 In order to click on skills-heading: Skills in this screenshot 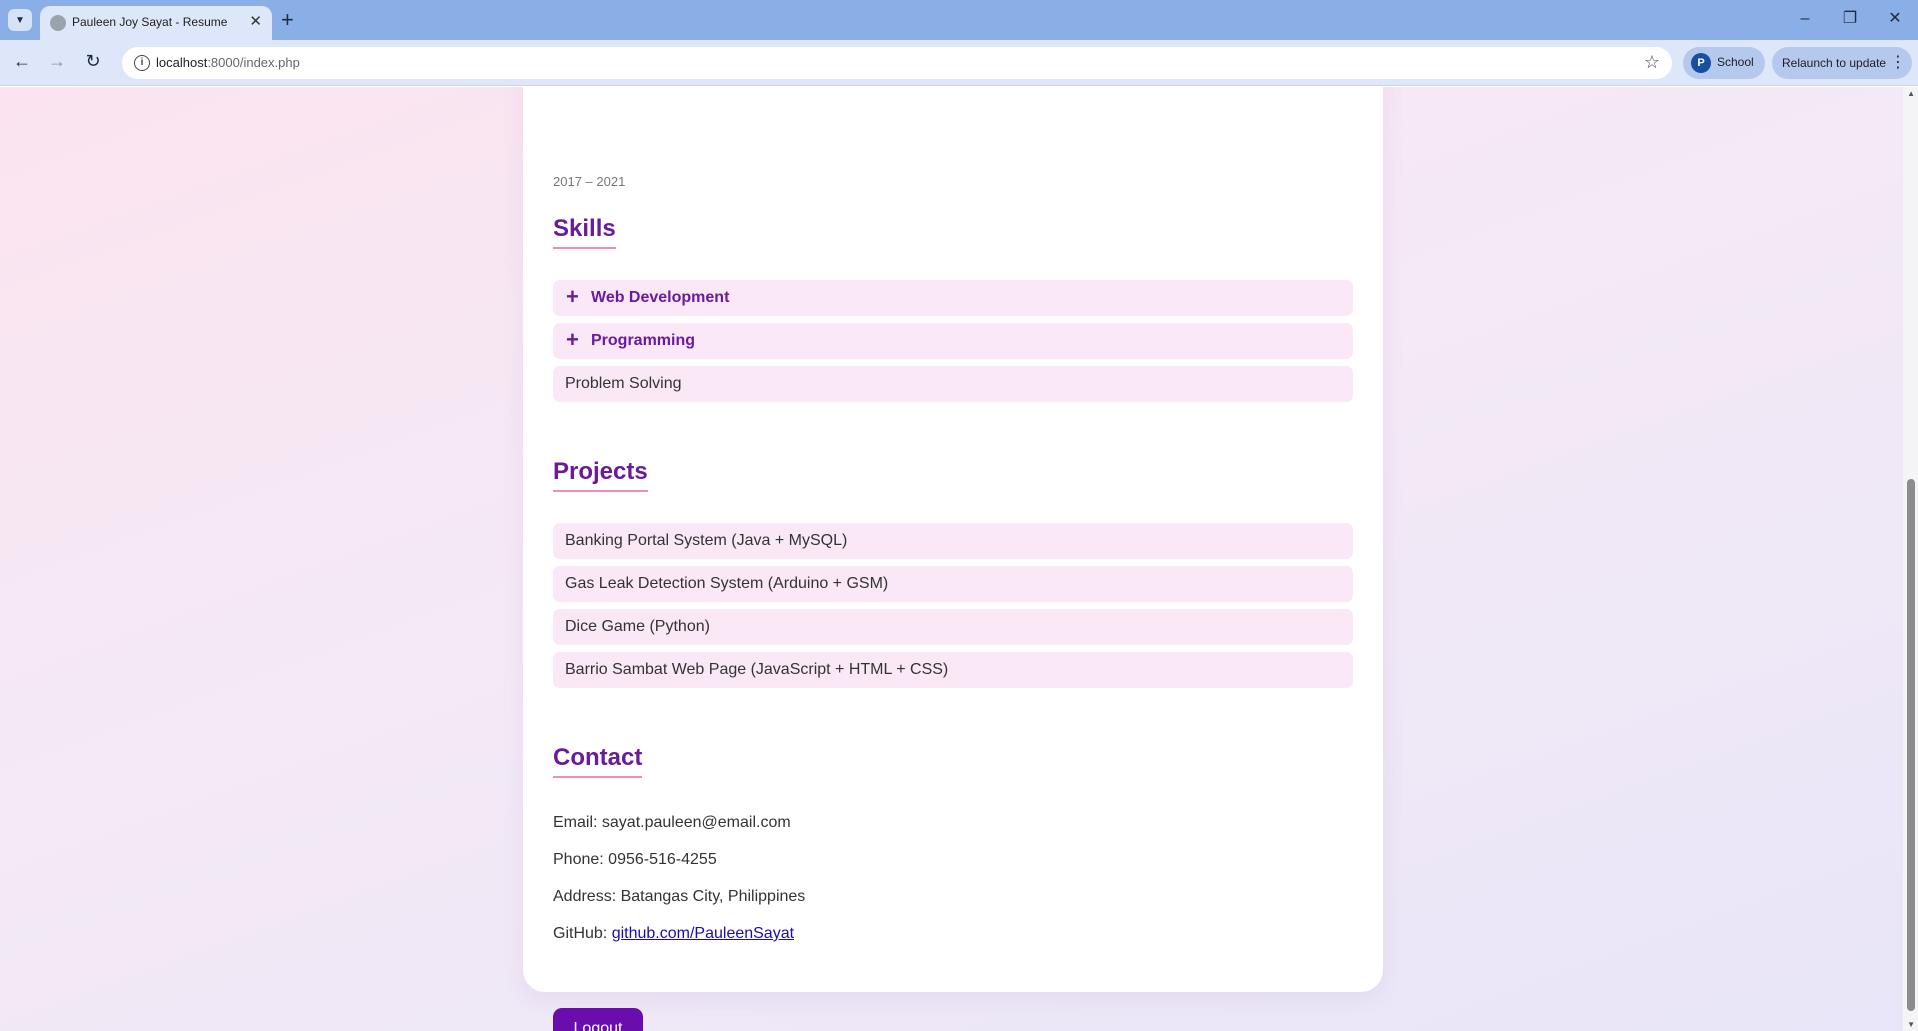, I will do `click(584, 232)`.